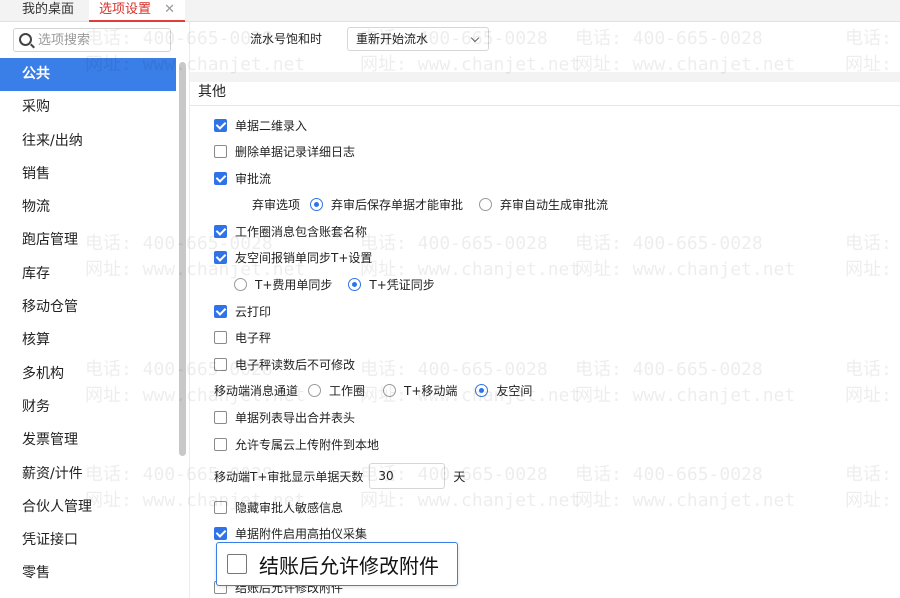 This screenshot has width=900, height=598. I want to click on radio-abandon-opt2, so click(486, 204).